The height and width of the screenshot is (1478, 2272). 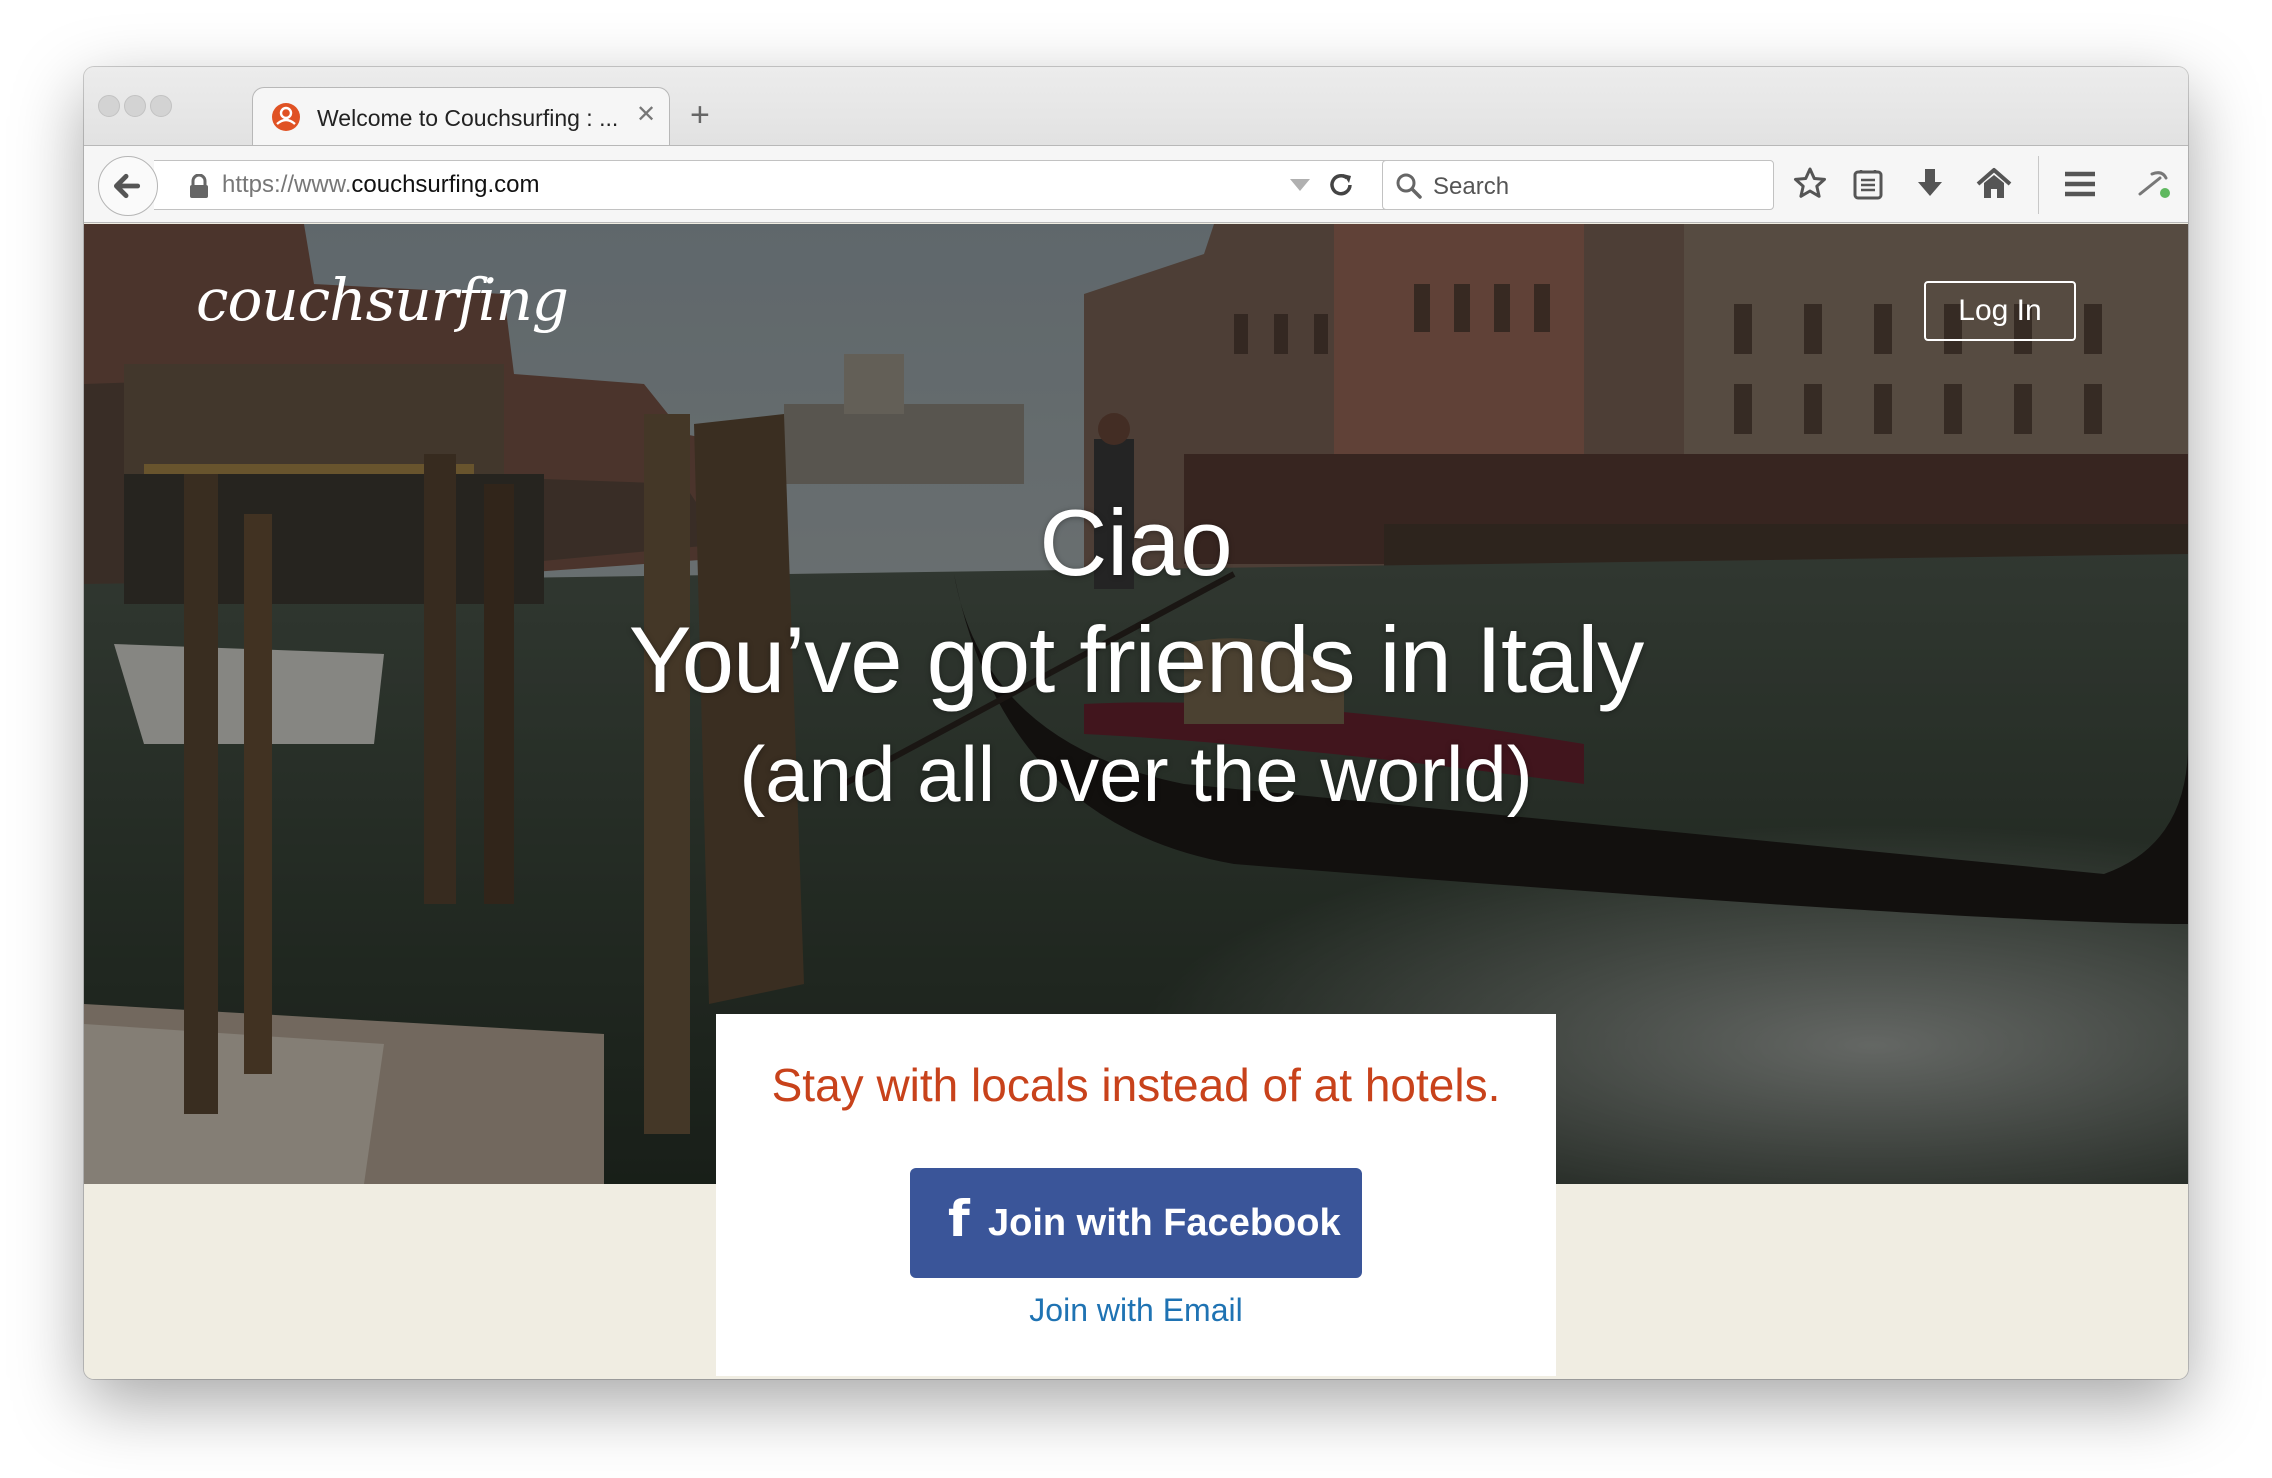 What do you see at coordinates (1136, 542) in the screenshot?
I see `hero-greeting: Ciao` at bounding box center [1136, 542].